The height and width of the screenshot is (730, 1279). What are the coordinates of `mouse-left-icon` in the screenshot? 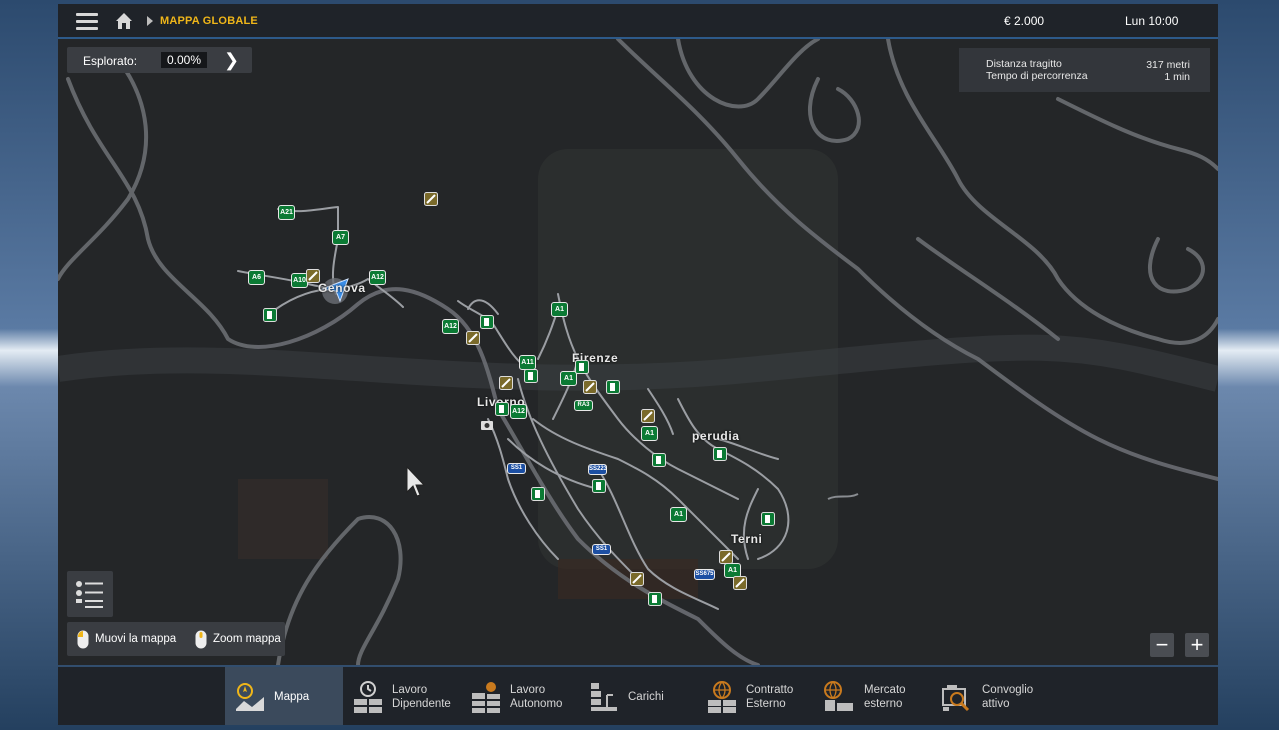 It's located at (83, 639).